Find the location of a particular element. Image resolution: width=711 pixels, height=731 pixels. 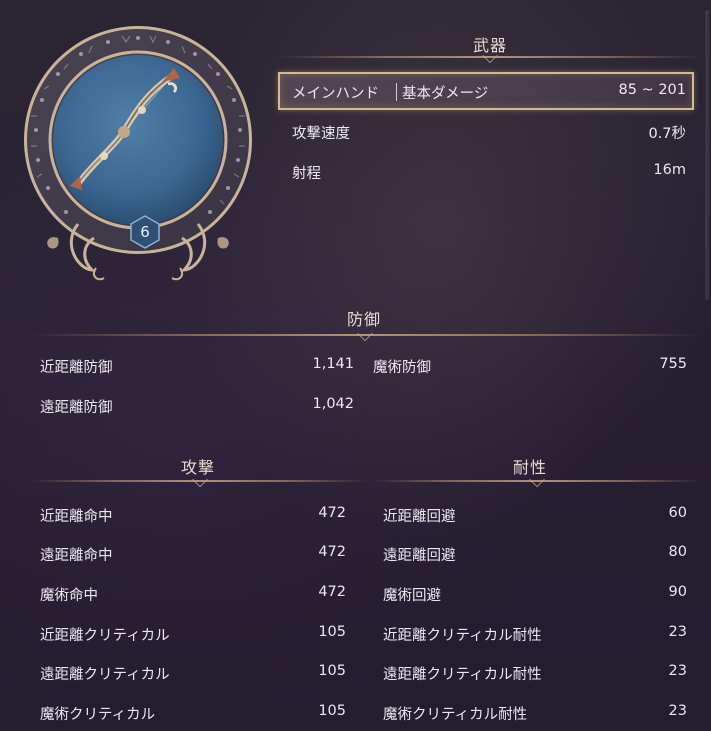

ranged-defense-value: 1,042 is located at coordinates (333, 404).